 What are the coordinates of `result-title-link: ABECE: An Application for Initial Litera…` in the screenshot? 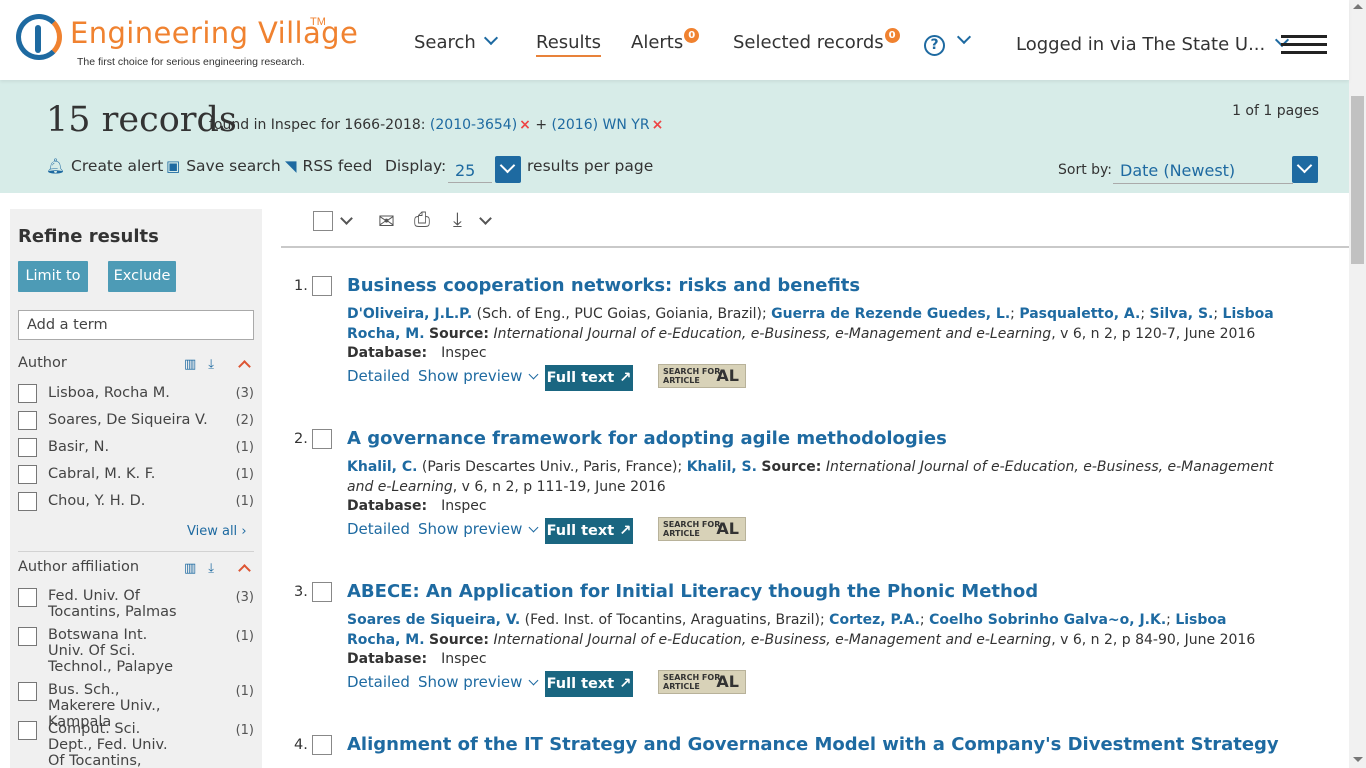 It's located at (692, 591).